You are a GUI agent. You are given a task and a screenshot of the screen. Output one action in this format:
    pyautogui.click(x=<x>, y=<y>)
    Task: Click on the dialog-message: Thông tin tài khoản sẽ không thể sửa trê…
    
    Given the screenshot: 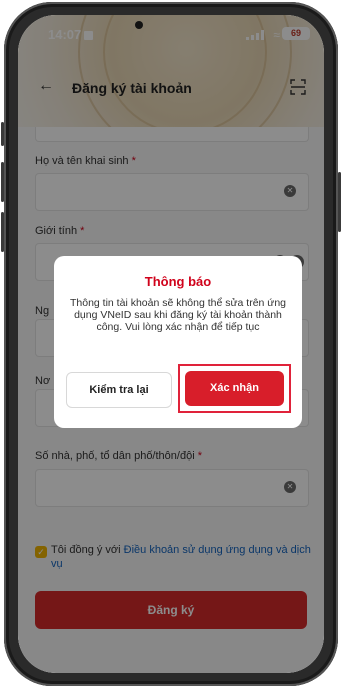 What is the action you would take?
    pyautogui.click(x=178, y=315)
    